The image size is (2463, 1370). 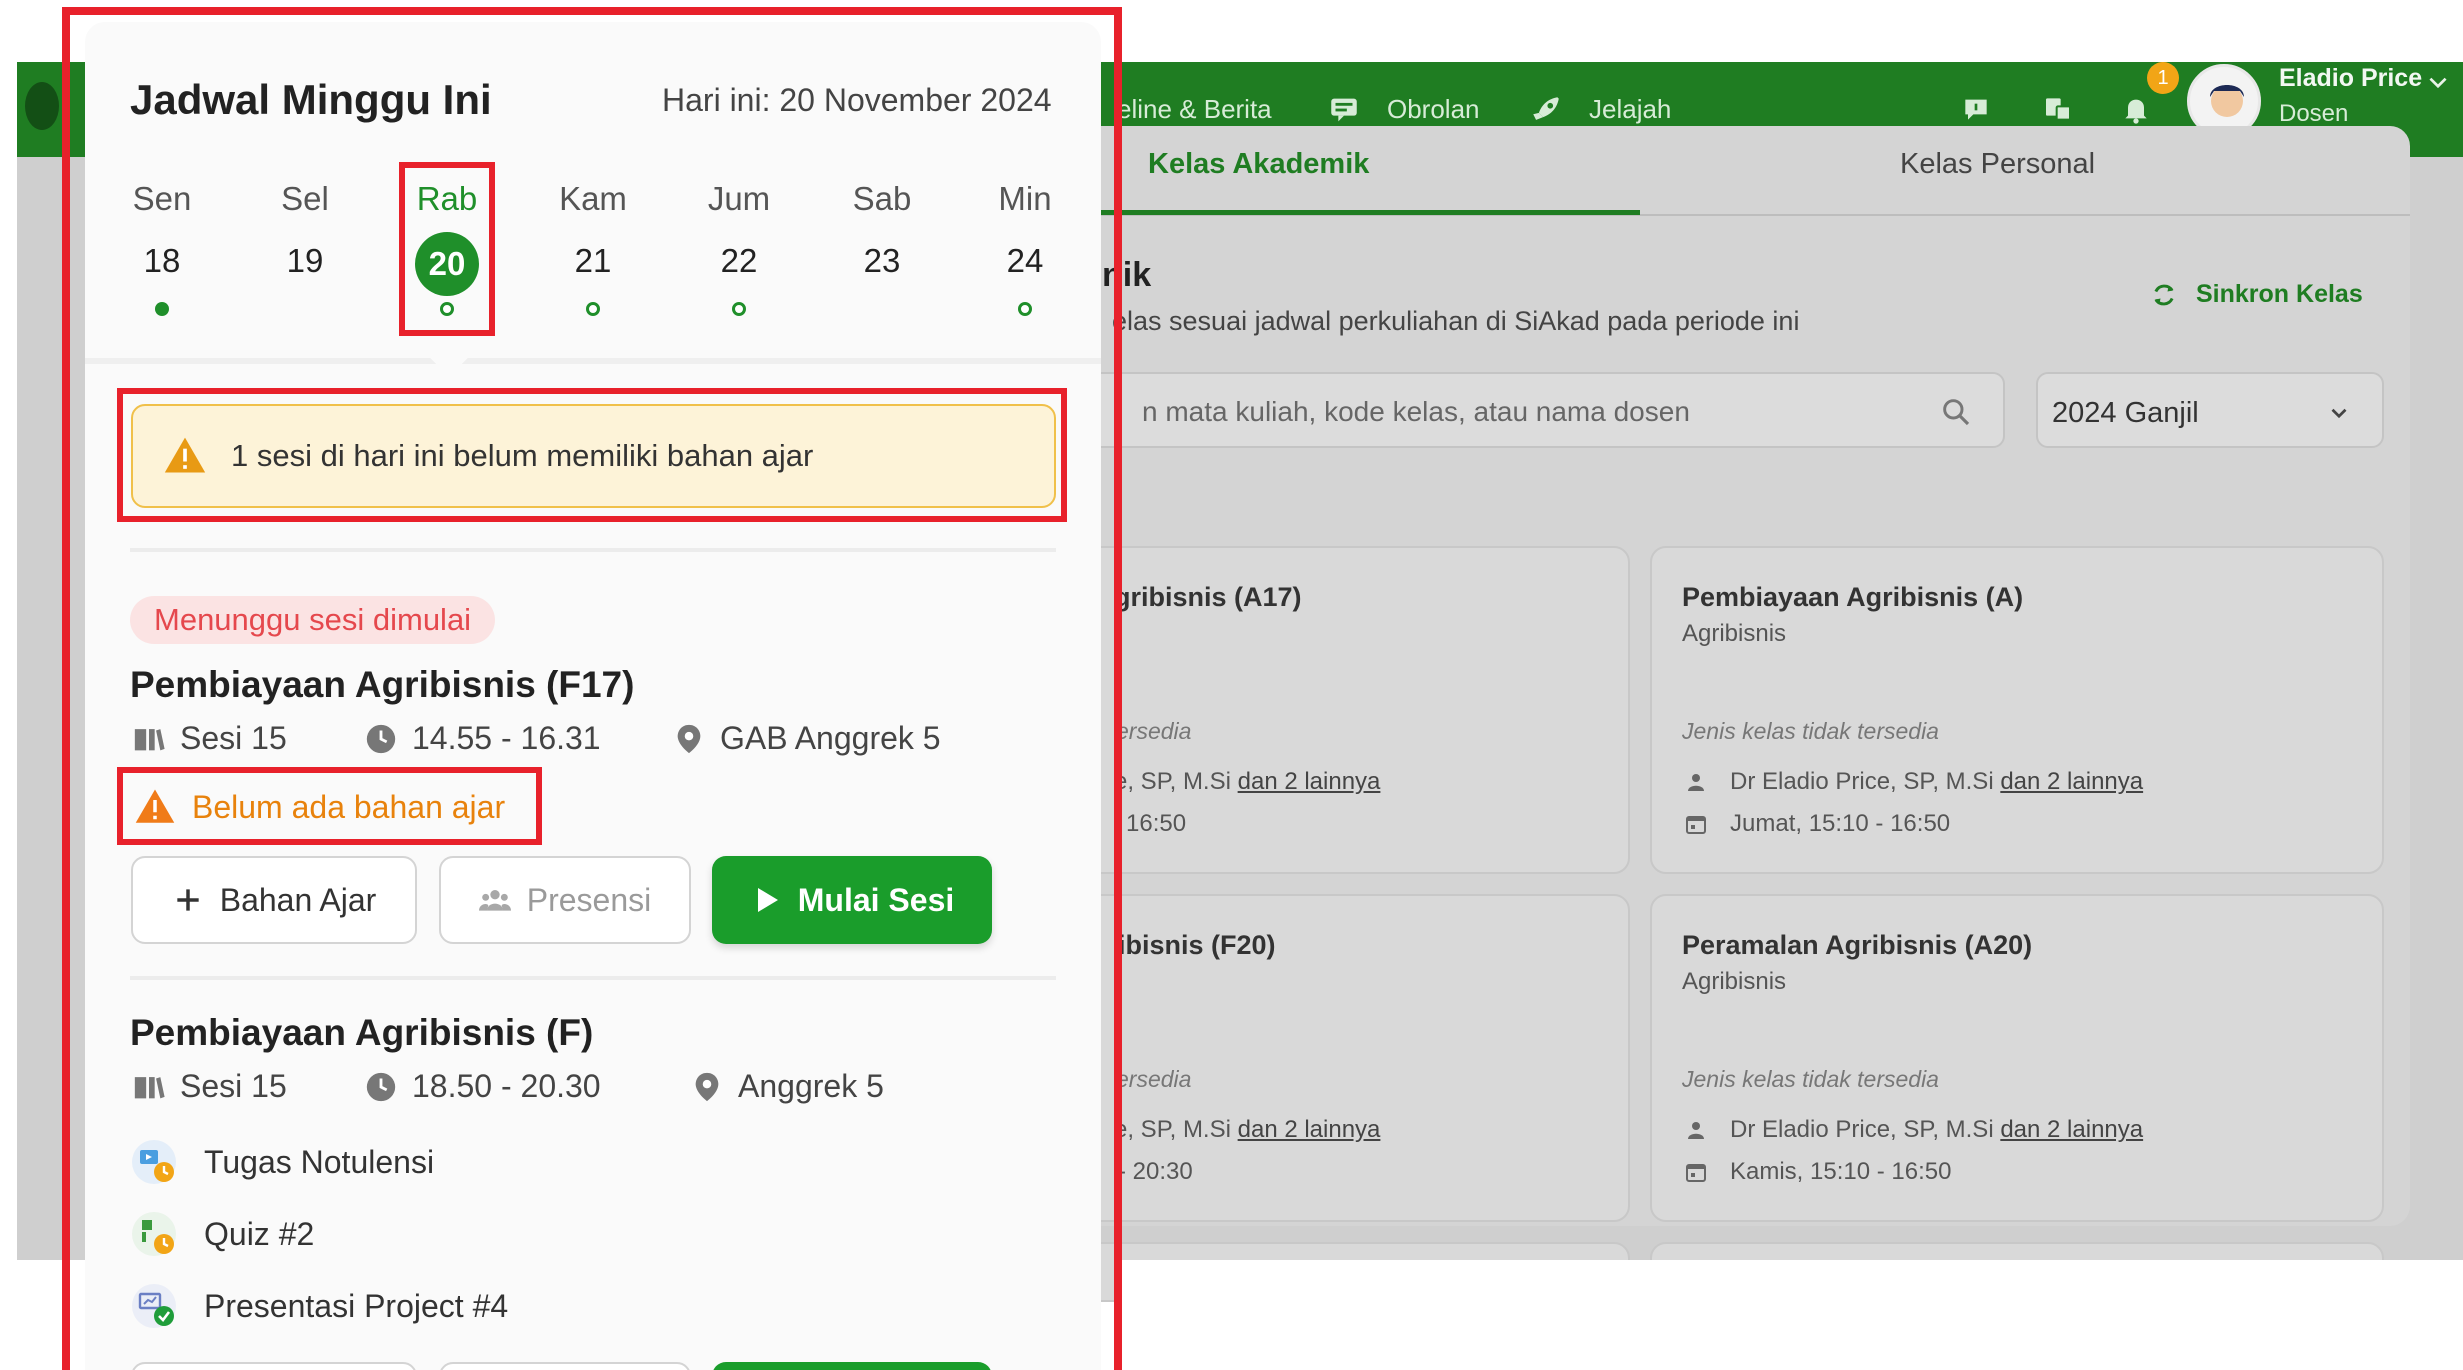 What do you see at coordinates (1340, 212) in the screenshot?
I see `active-tab-indicator` at bounding box center [1340, 212].